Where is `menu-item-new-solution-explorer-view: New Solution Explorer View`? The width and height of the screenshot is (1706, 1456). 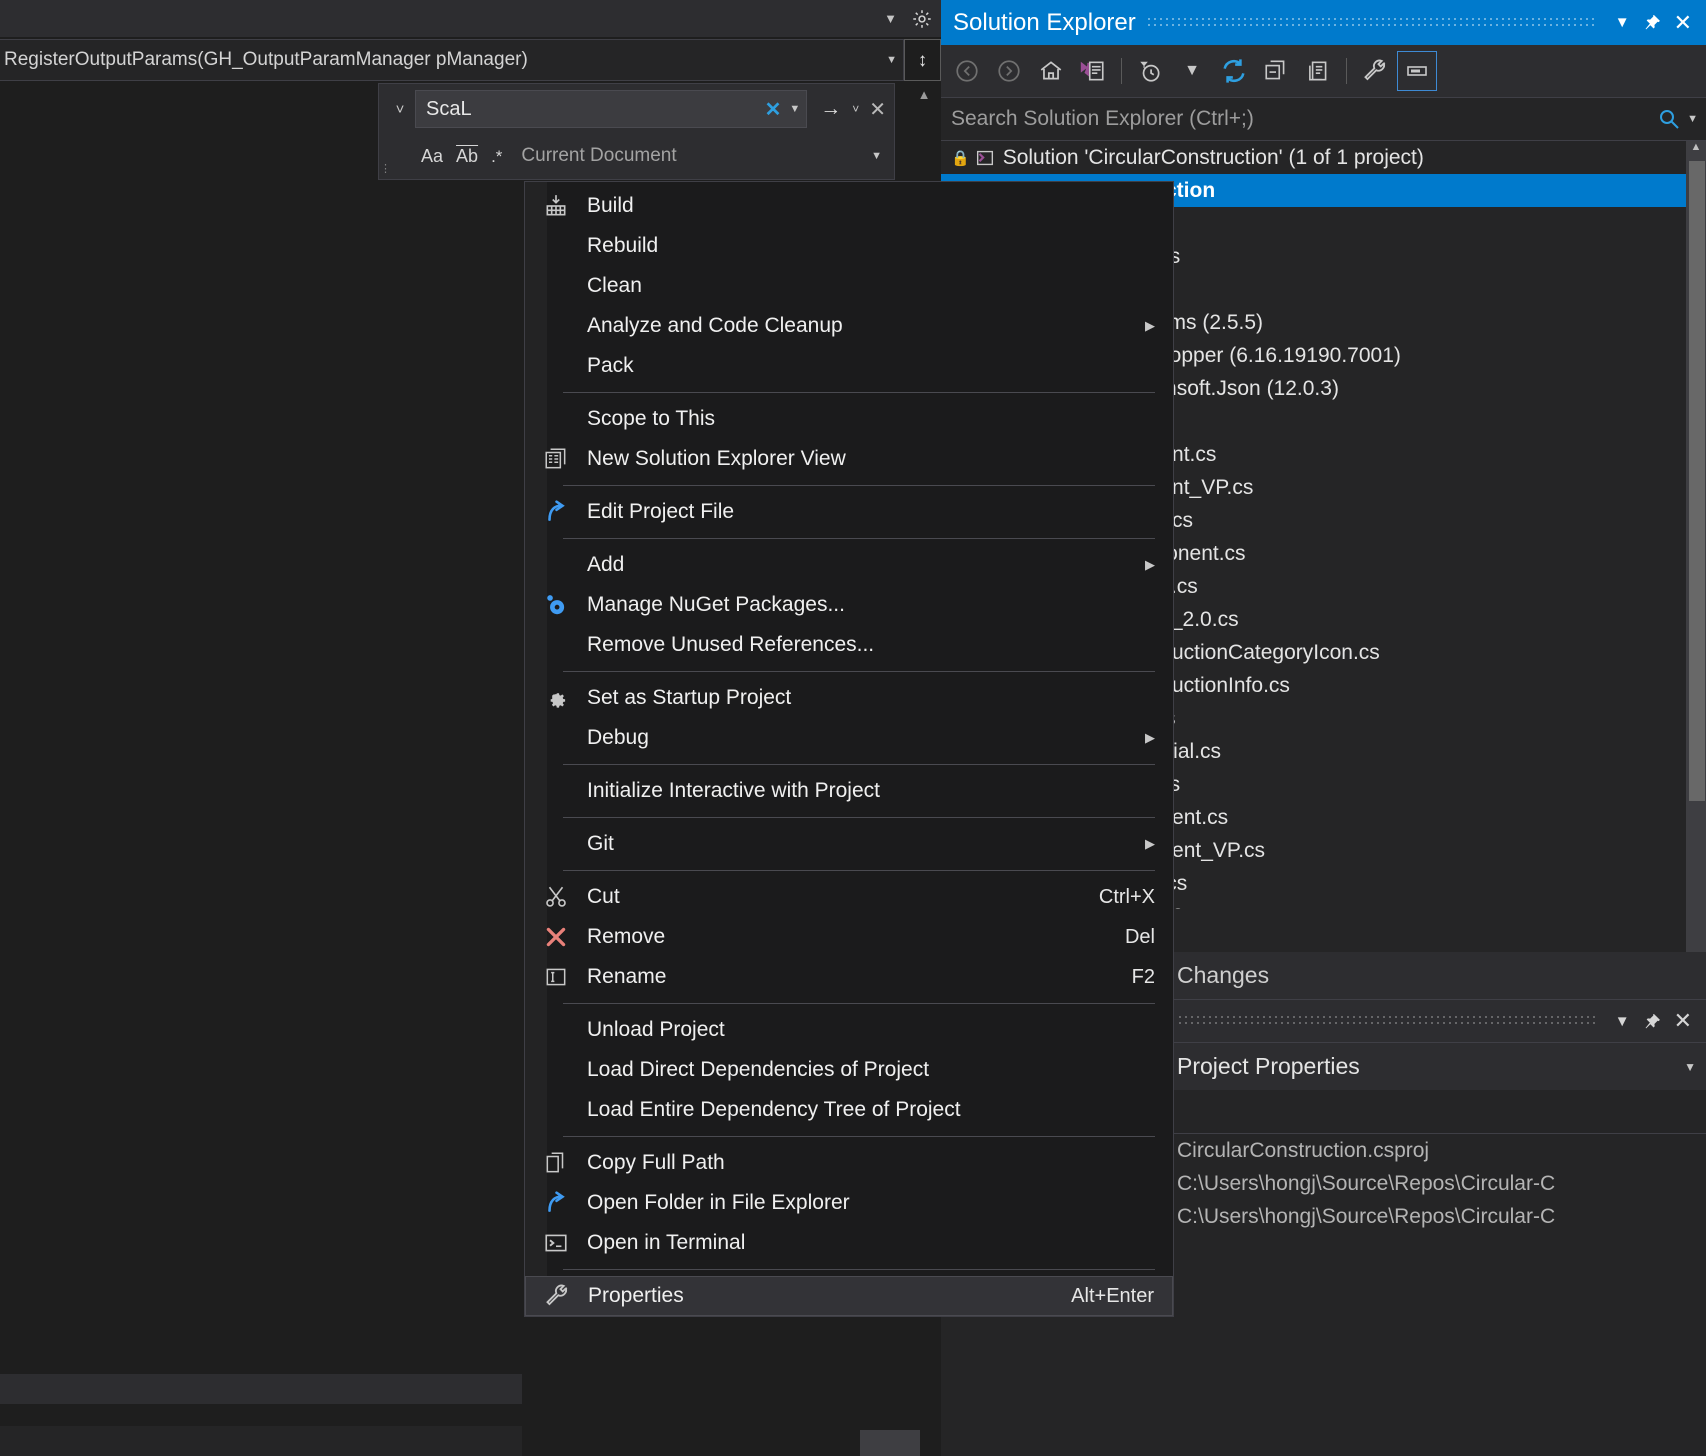 menu-item-new-solution-explorer-view: New Solution Explorer View is located at coordinates (849, 459).